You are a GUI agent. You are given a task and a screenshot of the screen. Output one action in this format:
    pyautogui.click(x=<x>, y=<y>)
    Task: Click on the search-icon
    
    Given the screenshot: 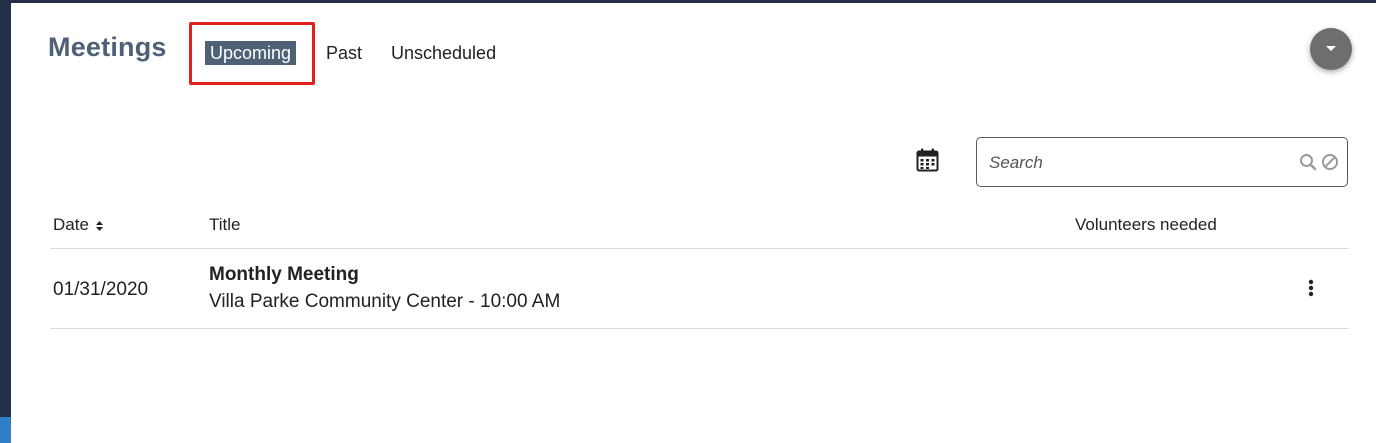 What is the action you would take?
    pyautogui.click(x=1308, y=162)
    